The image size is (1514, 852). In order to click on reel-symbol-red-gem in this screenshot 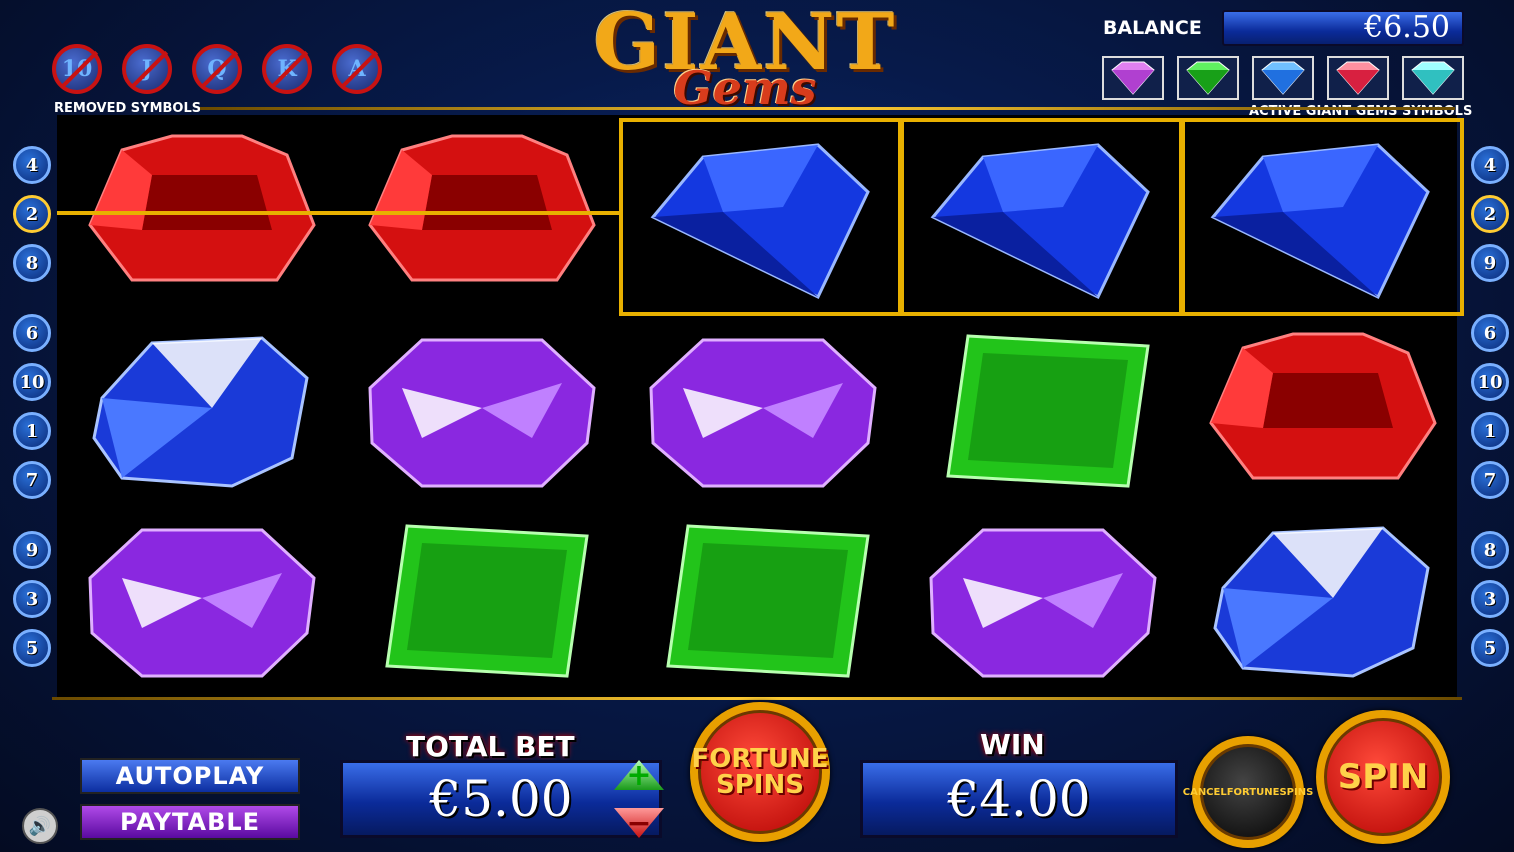, I will do `click(1323, 410)`.